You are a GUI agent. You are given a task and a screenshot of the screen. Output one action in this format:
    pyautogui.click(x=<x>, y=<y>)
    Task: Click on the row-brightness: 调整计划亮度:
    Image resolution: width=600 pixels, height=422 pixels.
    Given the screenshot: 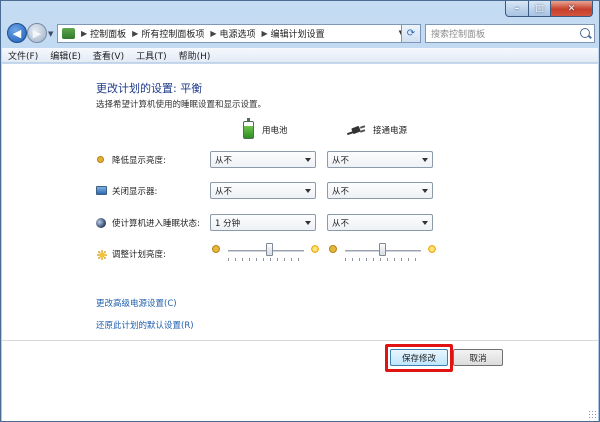 What is the action you would take?
    pyautogui.click(x=131, y=254)
    